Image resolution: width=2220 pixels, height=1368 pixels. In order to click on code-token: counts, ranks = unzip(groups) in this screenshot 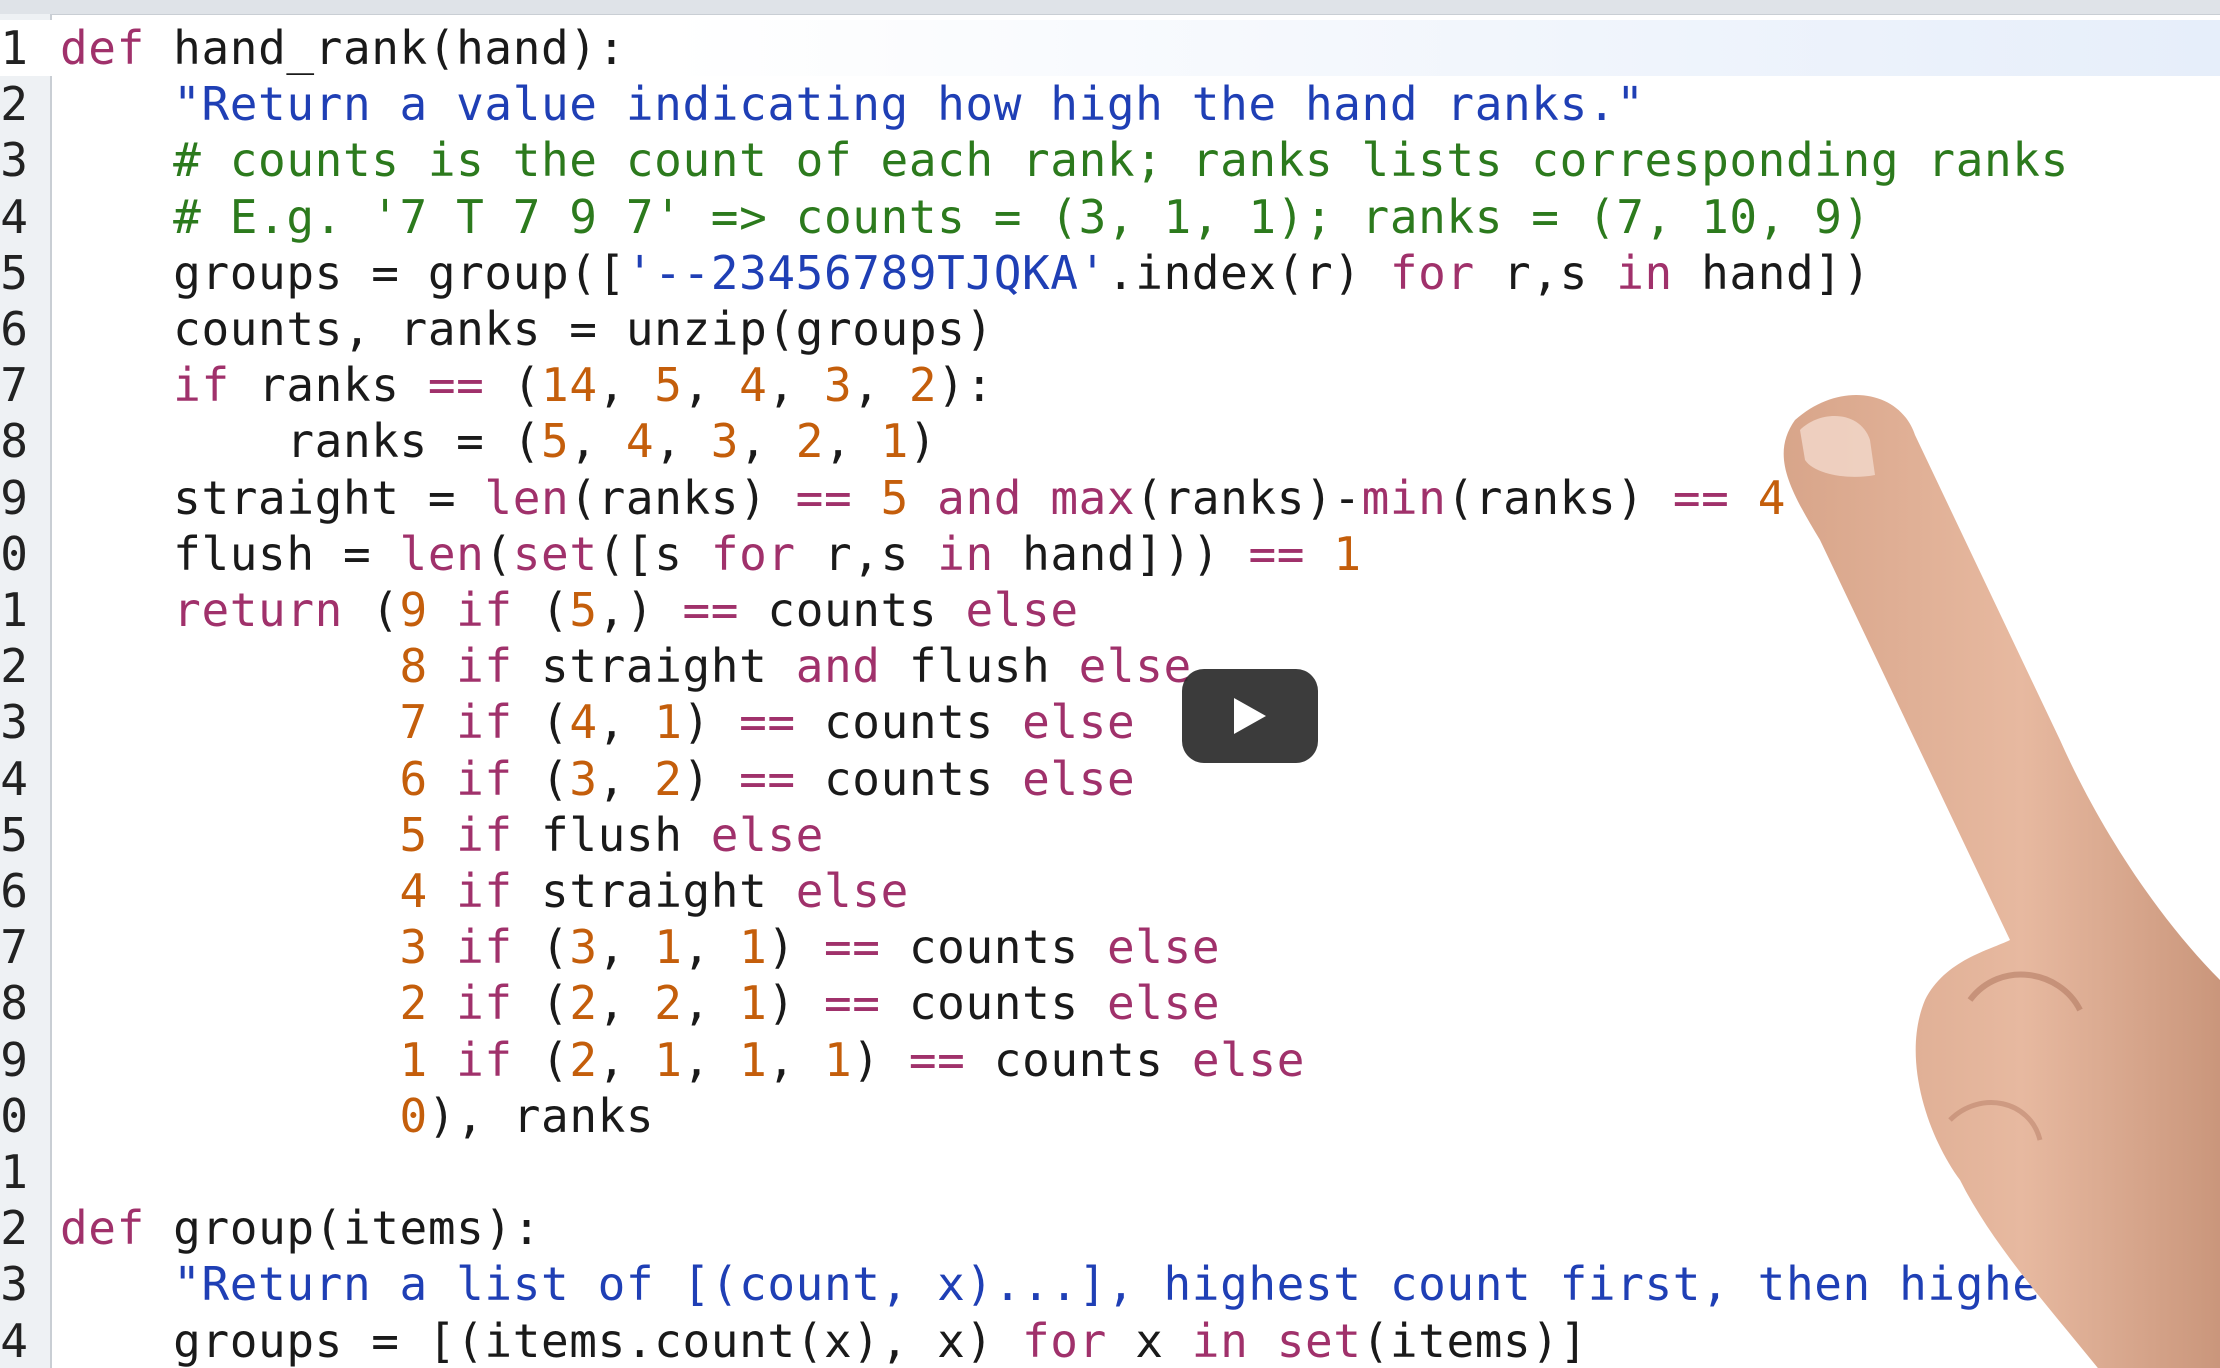, I will do `click(527, 329)`.